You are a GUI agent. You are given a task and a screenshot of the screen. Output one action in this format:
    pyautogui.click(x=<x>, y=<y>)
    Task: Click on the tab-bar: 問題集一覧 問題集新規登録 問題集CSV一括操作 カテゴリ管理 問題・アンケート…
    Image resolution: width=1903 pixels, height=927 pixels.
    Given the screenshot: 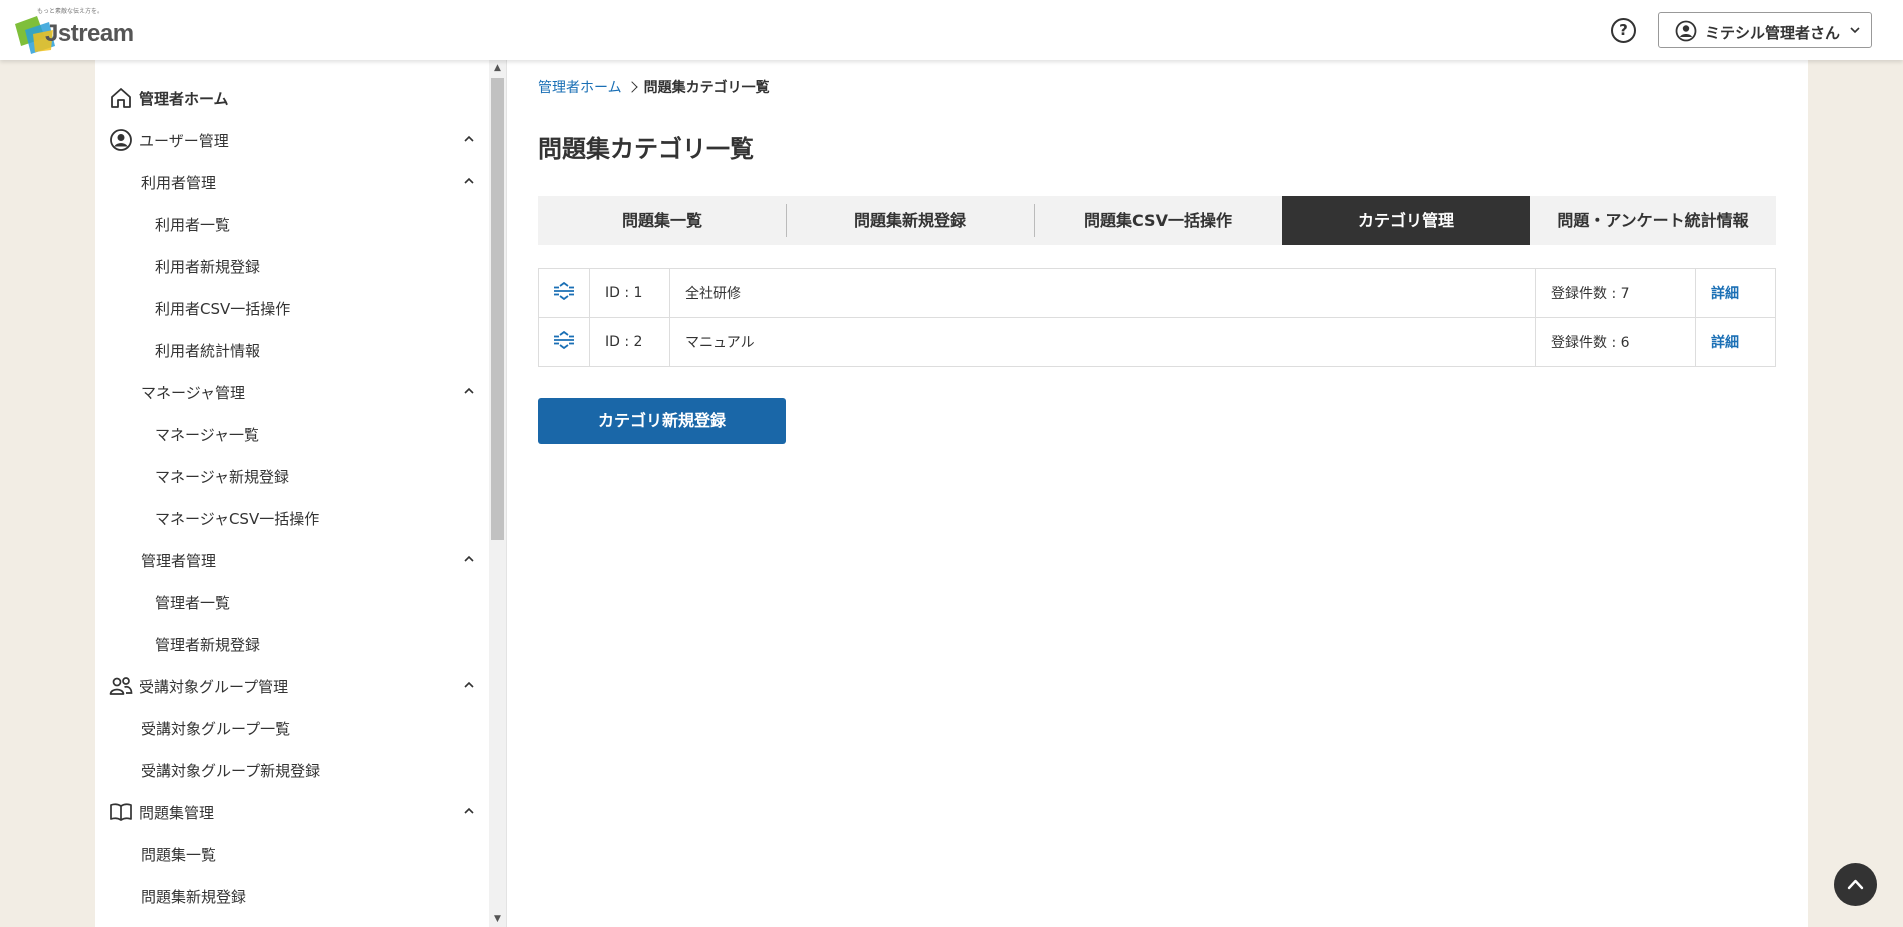 What is the action you would take?
    pyautogui.click(x=1157, y=220)
    